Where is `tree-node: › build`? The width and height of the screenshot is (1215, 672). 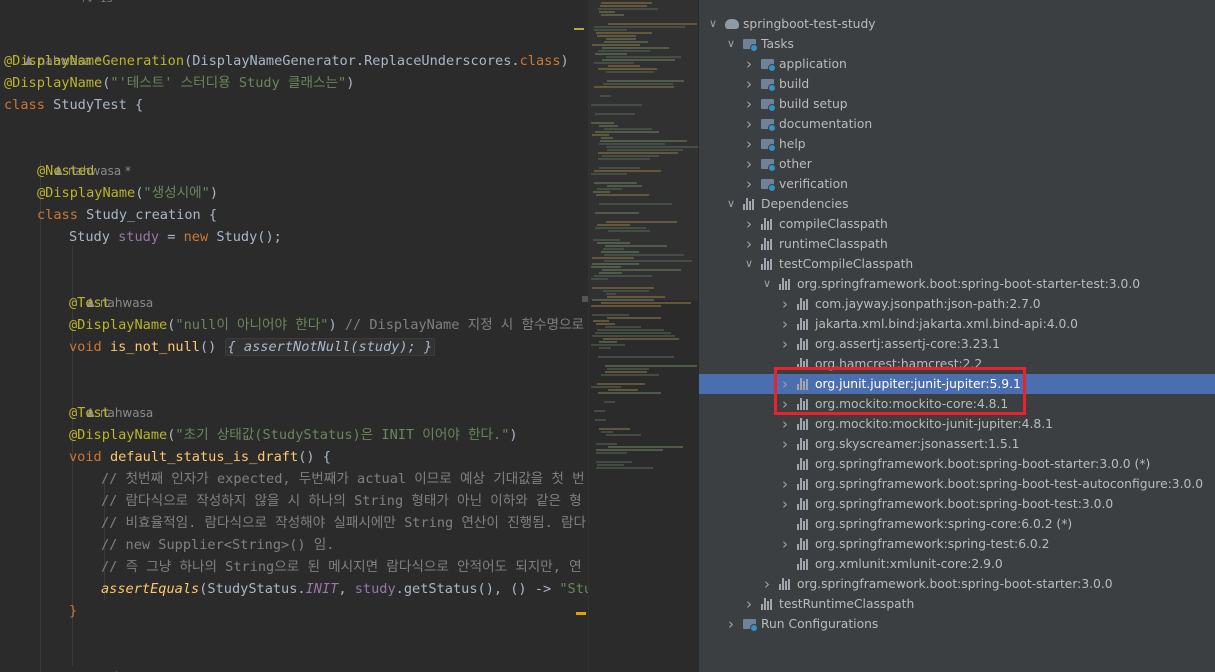 tree-node: › build is located at coordinates (957, 84).